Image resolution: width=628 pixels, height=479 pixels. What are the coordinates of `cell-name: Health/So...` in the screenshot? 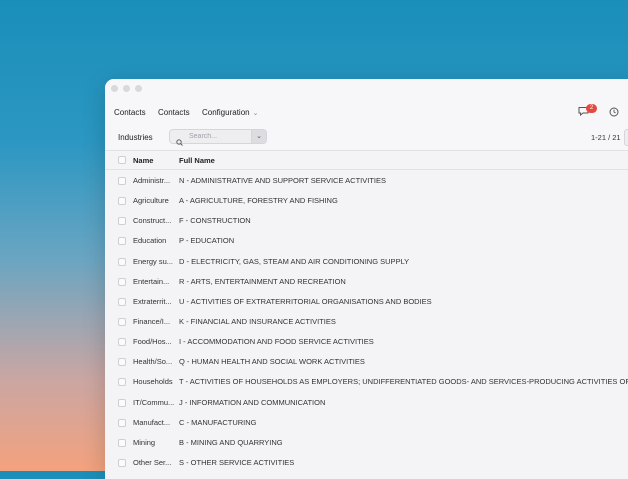 It's located at (153, 362).